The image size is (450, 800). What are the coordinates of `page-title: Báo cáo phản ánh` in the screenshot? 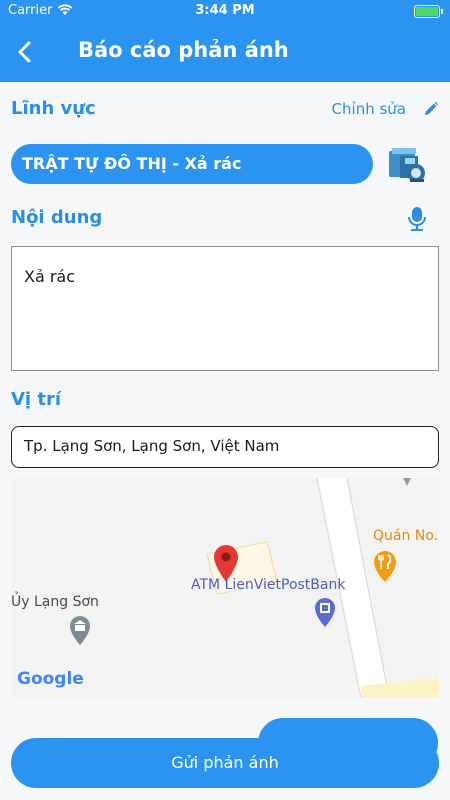 It's located at (183, 50).